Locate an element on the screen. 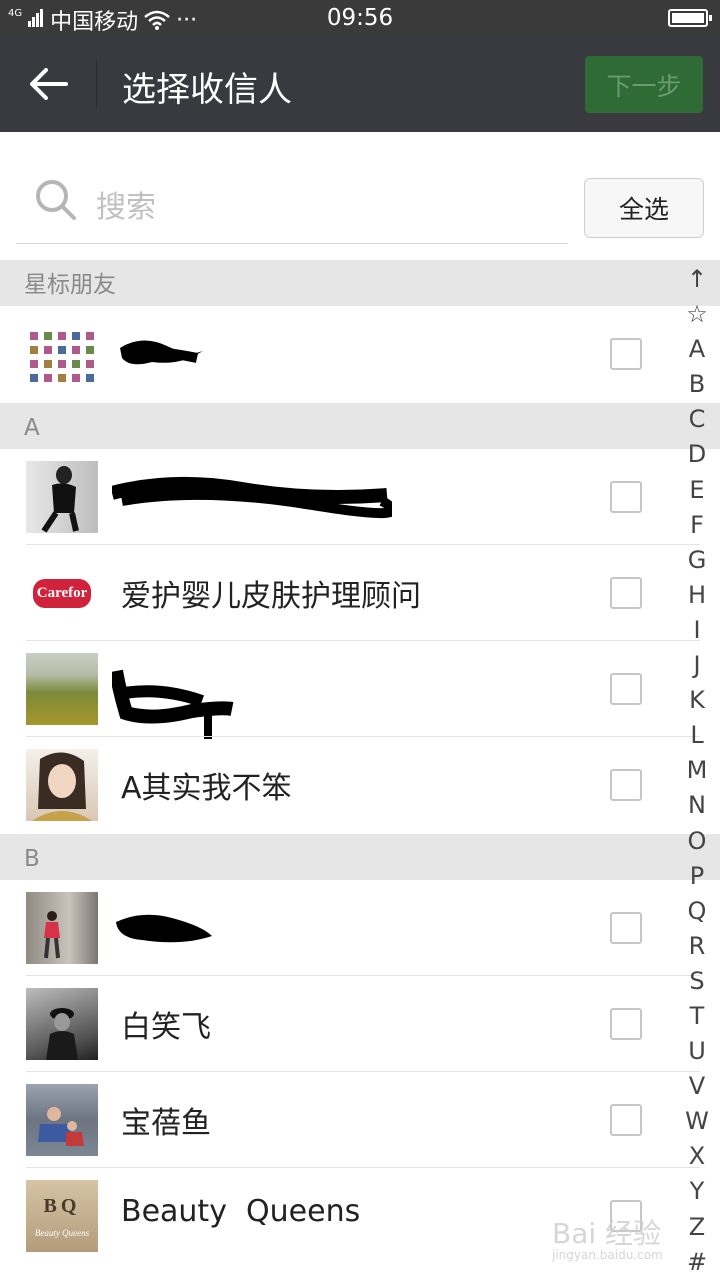 This screenshot has width=720, height=1280. contact-name: 白笑飞 is located at coordinates (166, 1027).